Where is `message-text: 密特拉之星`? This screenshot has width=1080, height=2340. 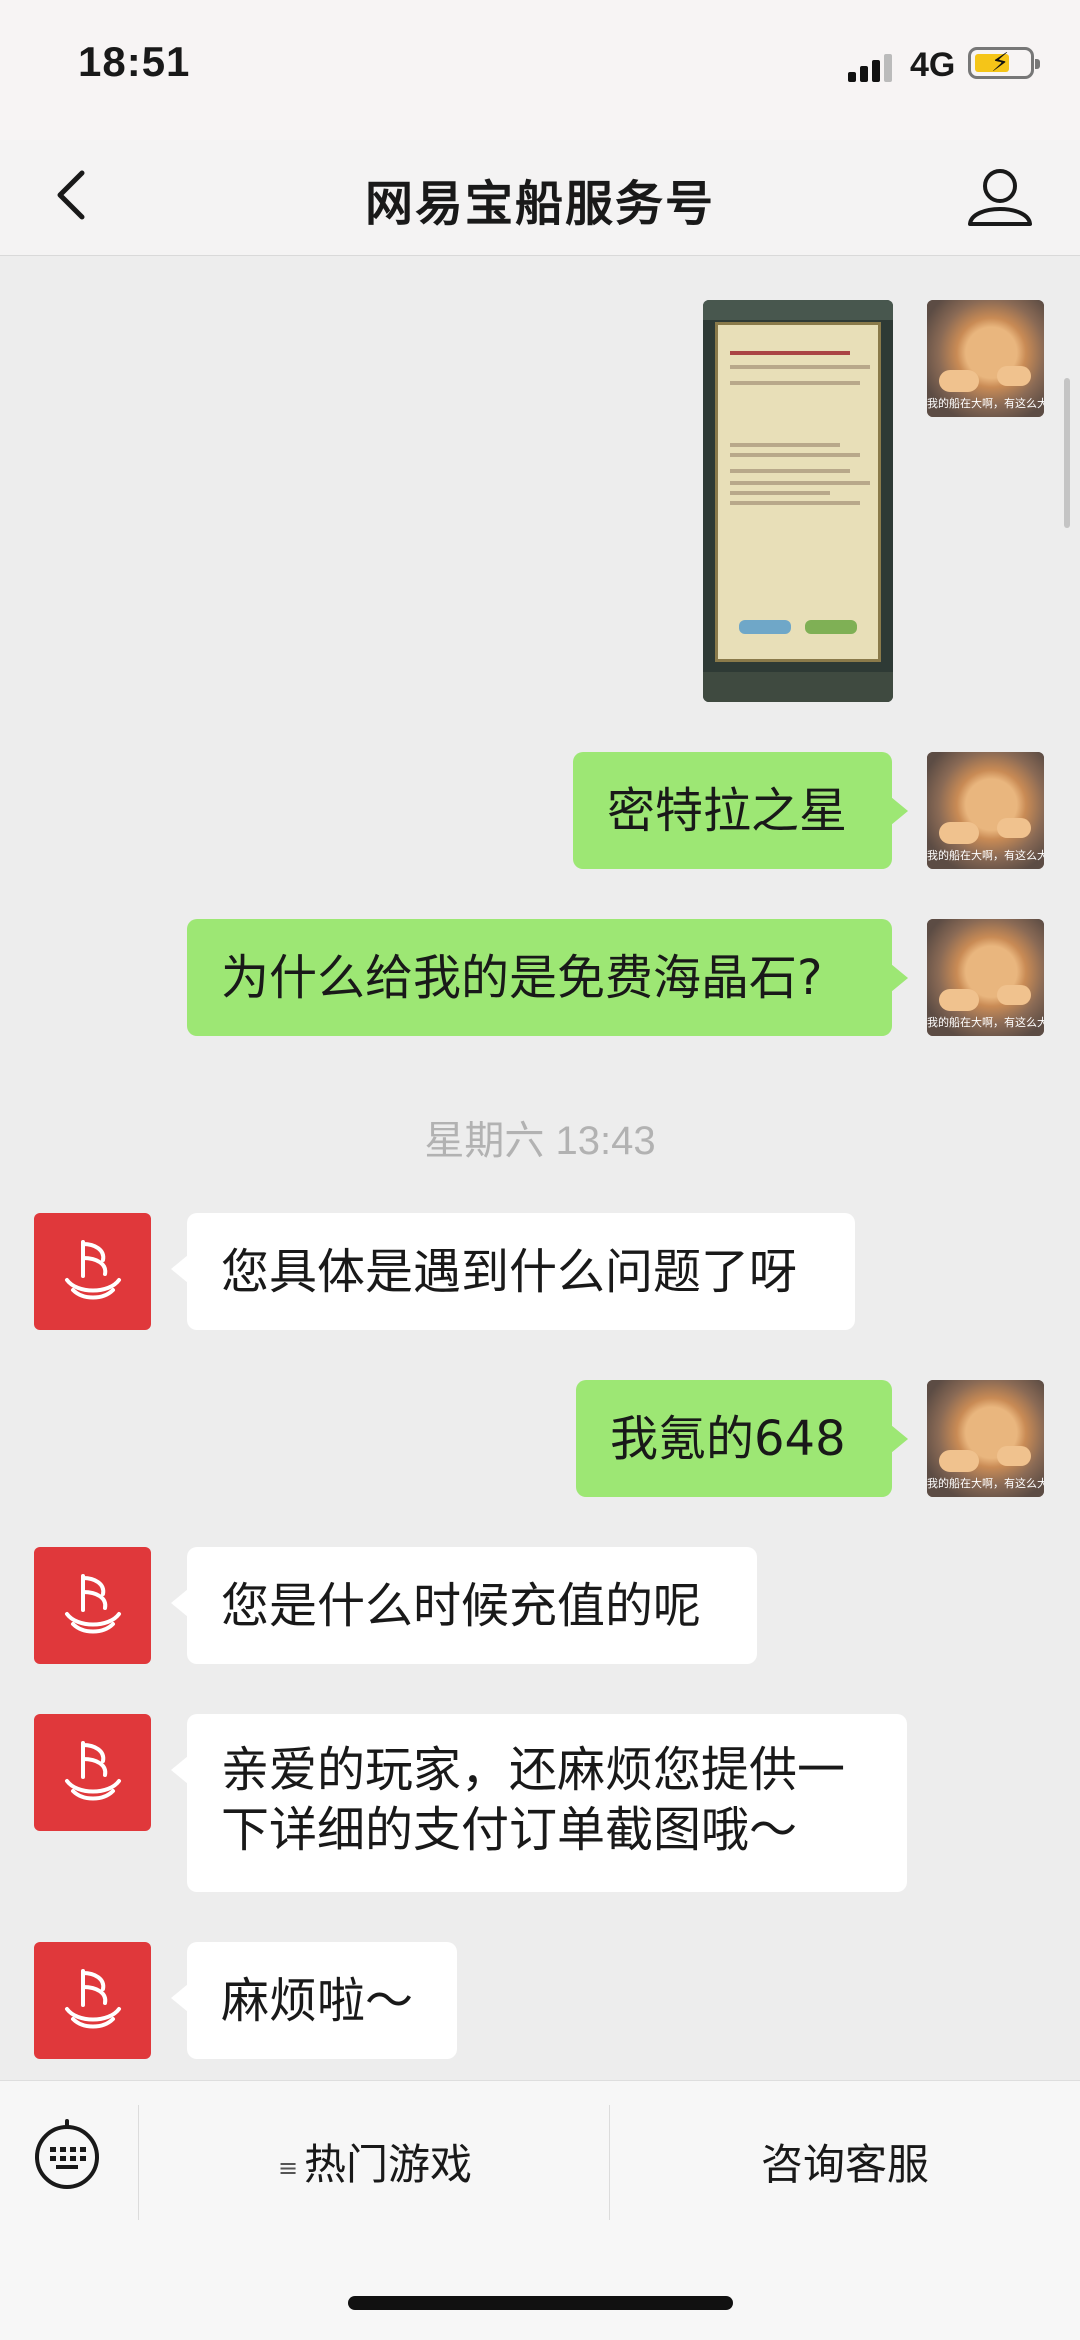 message-text: 密特拉之星 is located at coordinates (727, 810).